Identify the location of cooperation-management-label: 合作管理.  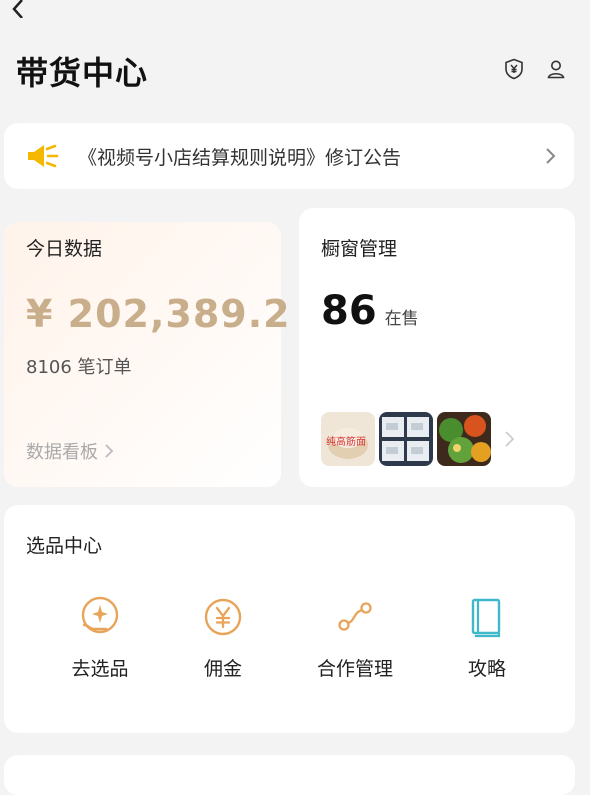
(354, 669).